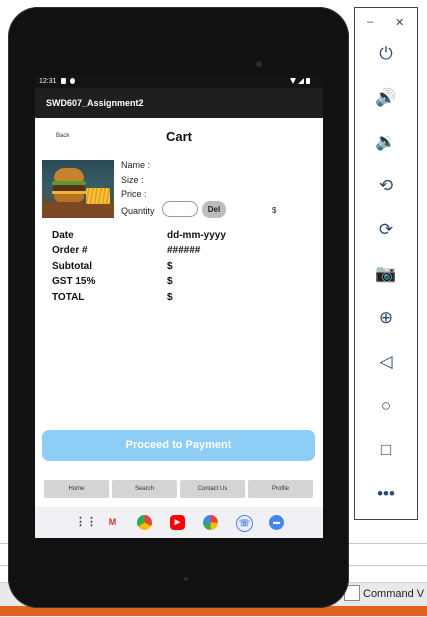 The image size is (427, 617). I want to click on volume-down-icon: 🔉, so click(386, 142).